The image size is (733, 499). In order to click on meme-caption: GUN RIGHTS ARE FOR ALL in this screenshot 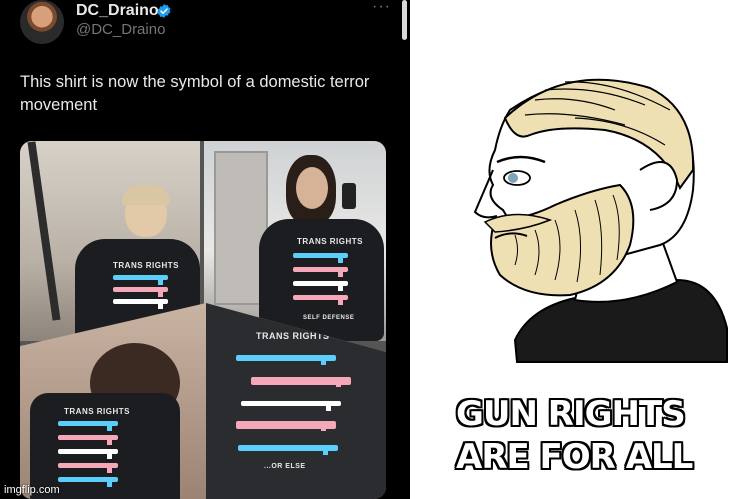, I will do `click(594, 436)`.